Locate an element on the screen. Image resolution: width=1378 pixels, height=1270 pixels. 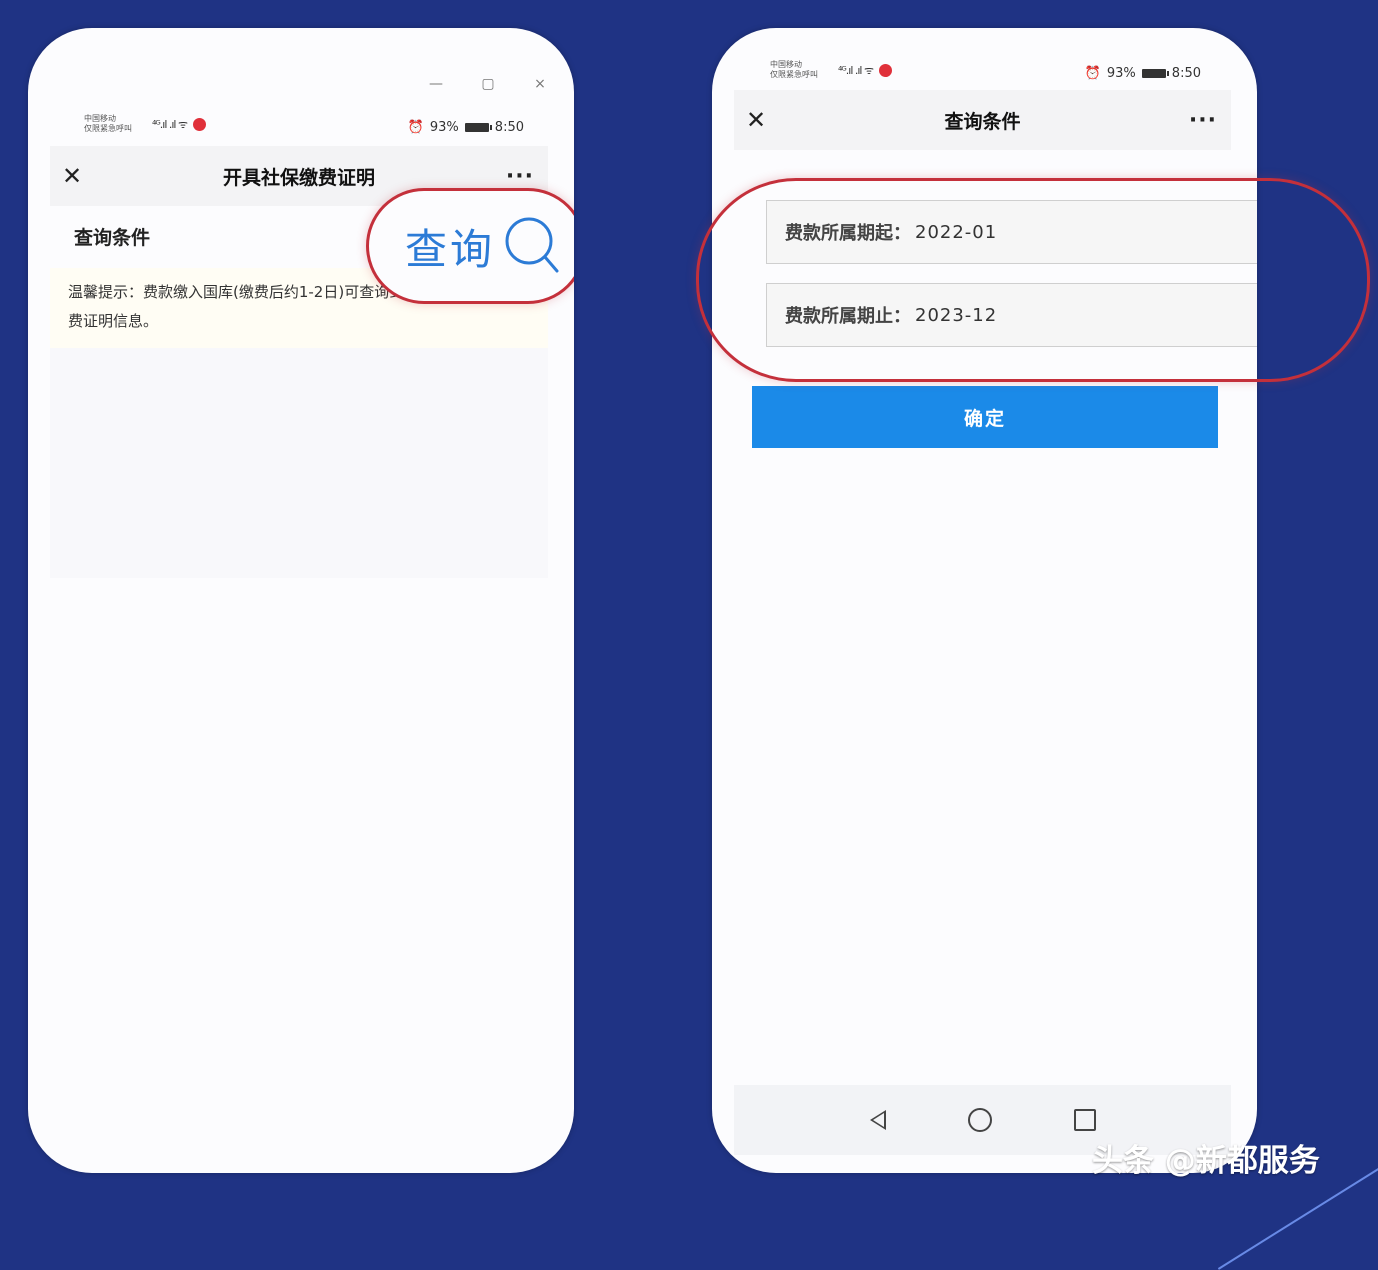
hint-text: 温馨提示：费款缴入国库(缴费后约1-2日)可查询到缴费证明信息。 is located at coordinates (244, 306).